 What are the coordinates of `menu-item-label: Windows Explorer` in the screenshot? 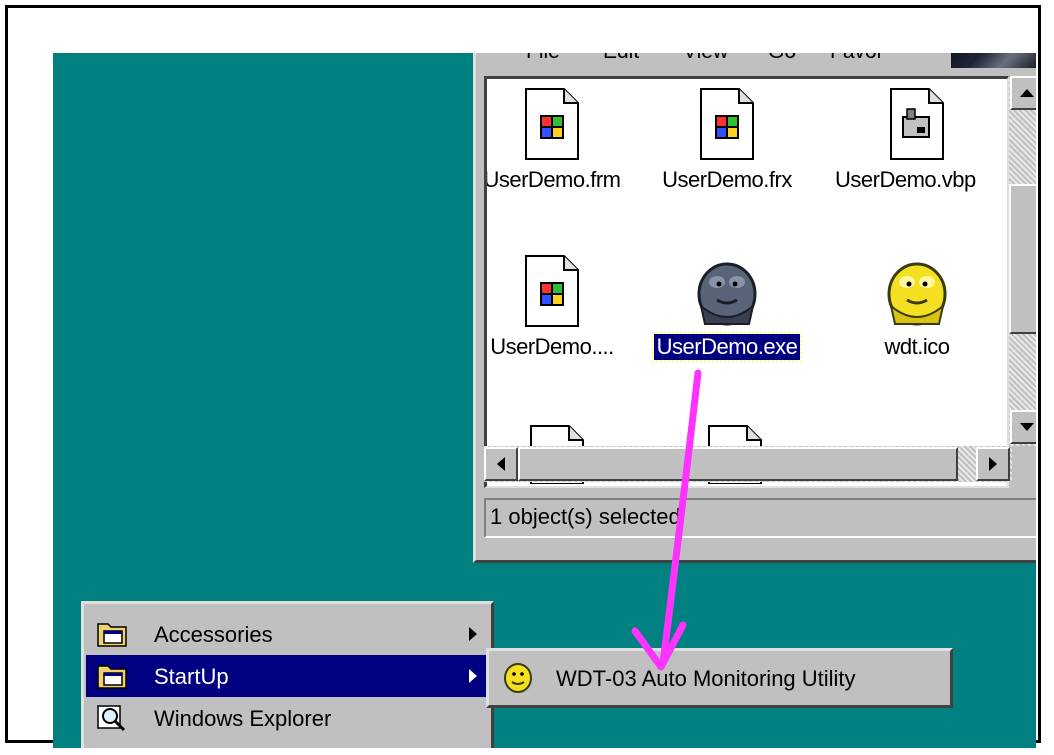 It's located at (243, 718).